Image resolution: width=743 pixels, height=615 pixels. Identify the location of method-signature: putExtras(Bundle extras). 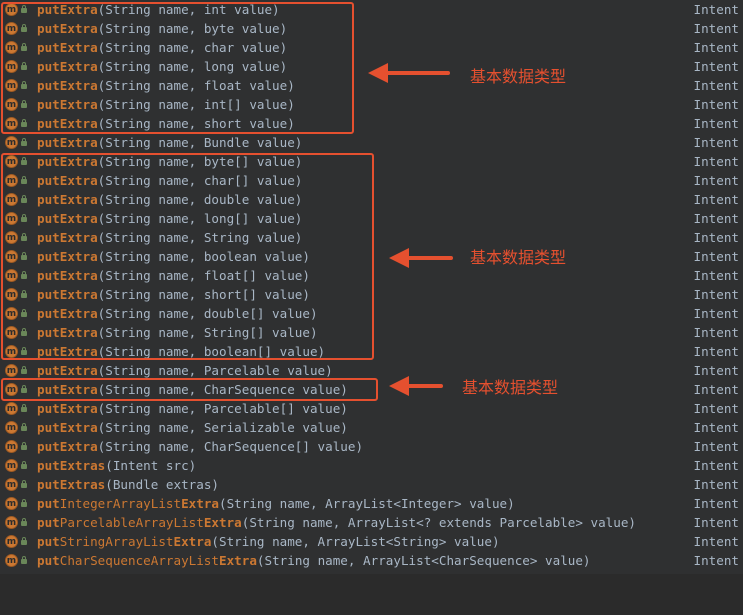
(128, 484).